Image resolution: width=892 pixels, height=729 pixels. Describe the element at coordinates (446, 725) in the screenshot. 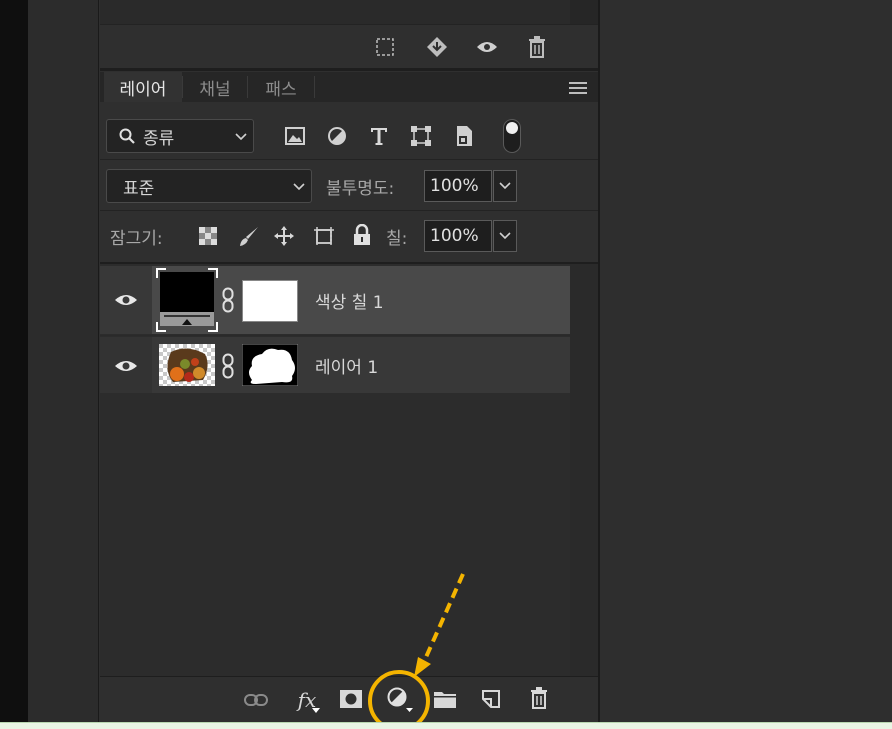

I see `bottom-status-strip` at that location.